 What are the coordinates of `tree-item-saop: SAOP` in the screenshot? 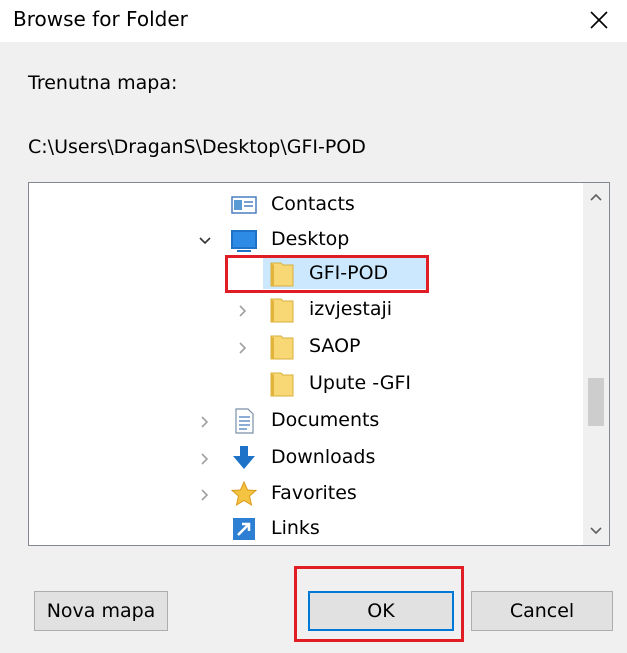 It's located at (304, 347).